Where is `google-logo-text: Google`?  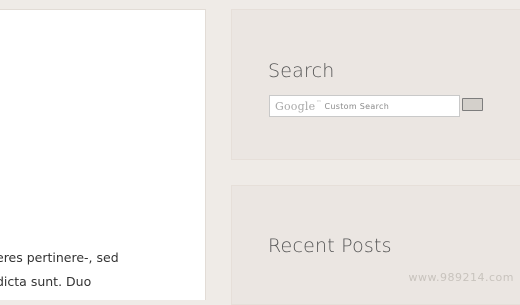
google-logo-text: Google is located at coordinates (295, 106).